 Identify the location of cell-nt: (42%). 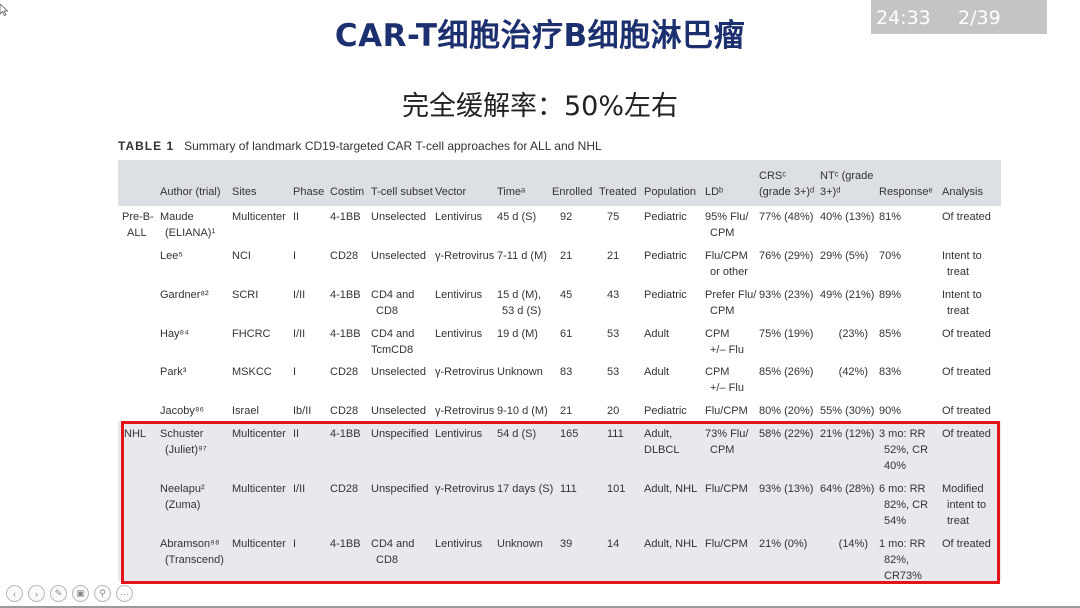
(853, 372).